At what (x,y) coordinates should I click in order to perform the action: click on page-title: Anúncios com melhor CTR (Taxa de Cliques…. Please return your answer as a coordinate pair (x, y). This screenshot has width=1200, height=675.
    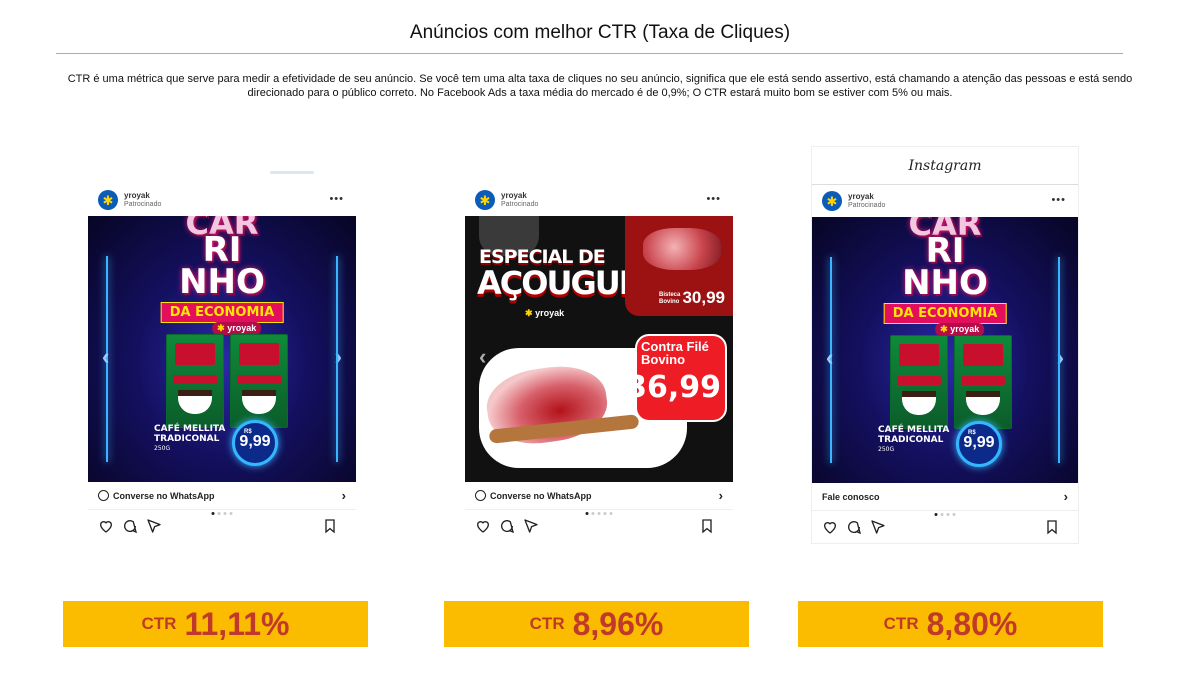
    Looking at the image, I should click on (600, 32).